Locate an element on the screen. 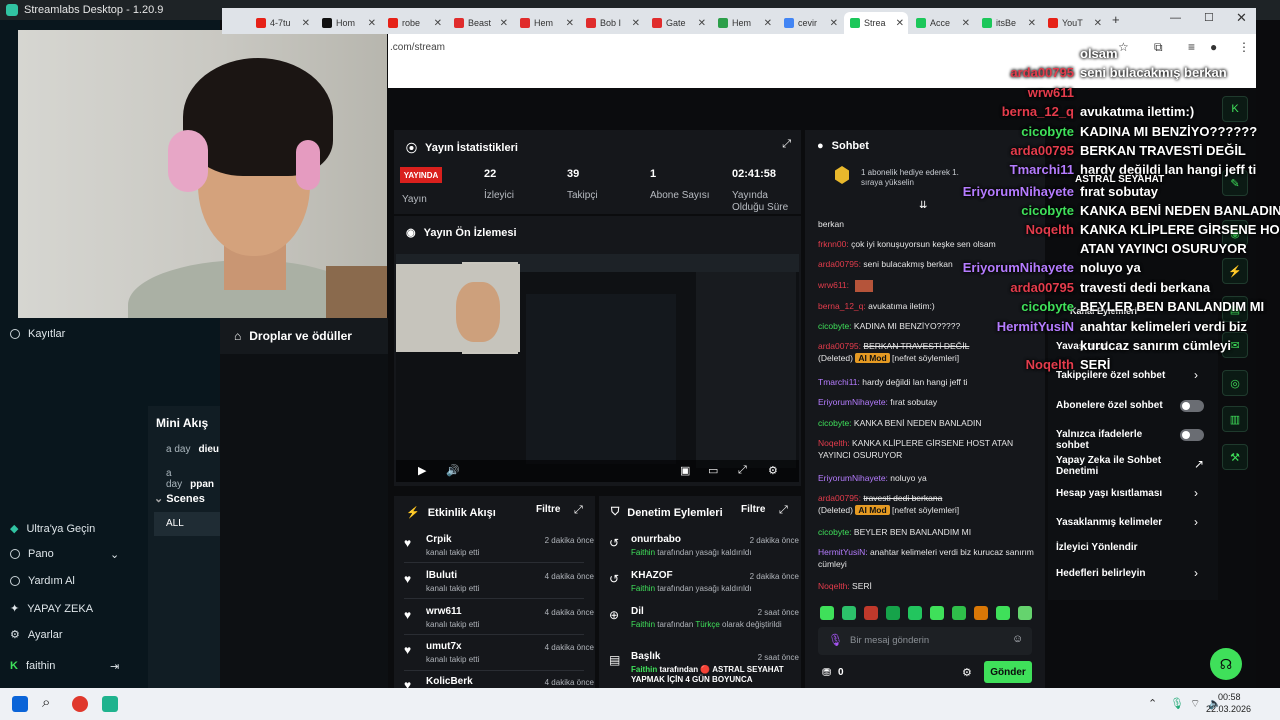  chat-username: frknn00: is located at coordinates (833, 244).